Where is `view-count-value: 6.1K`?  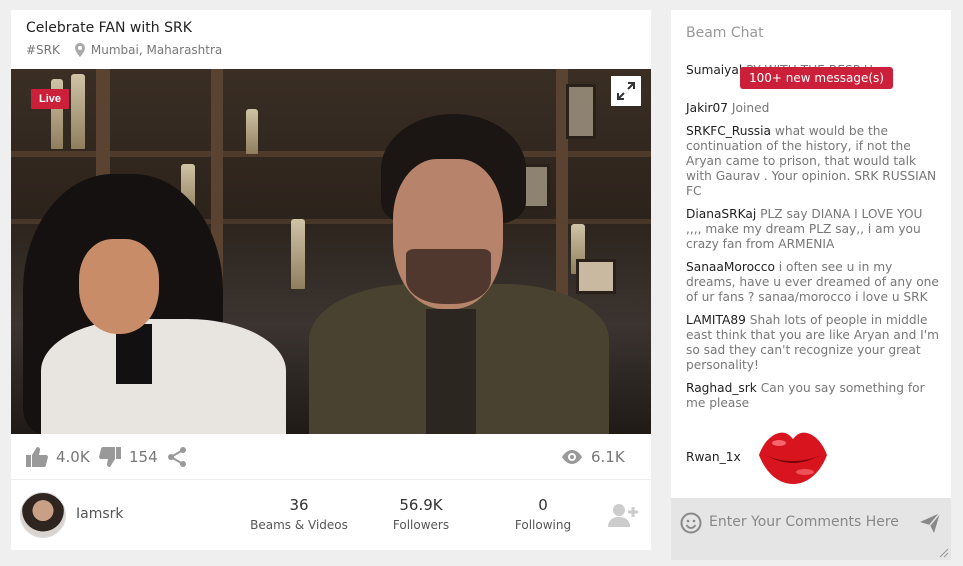 view-count-value: 6.1K is located at coordinates (608, 457).